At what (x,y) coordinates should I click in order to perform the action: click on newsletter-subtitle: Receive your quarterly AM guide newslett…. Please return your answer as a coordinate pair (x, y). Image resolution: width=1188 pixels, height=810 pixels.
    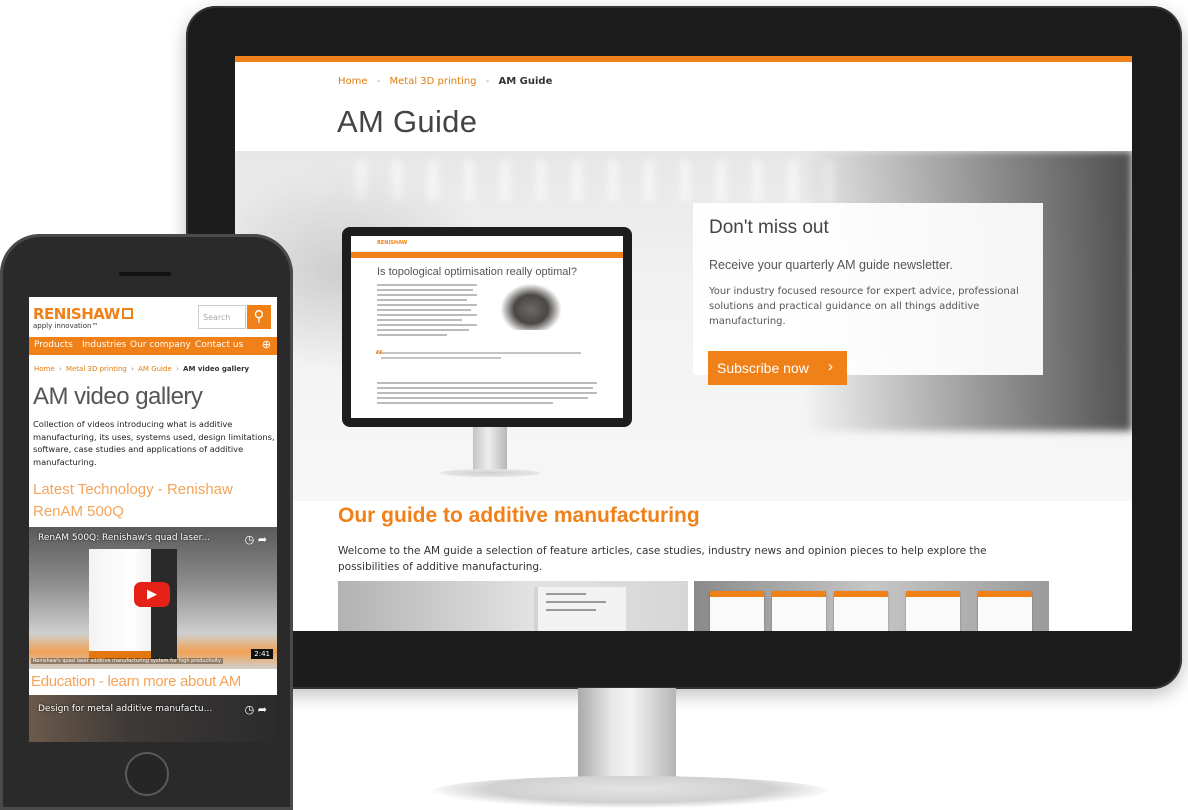
    Looking at the image, I should click on (831, 265).